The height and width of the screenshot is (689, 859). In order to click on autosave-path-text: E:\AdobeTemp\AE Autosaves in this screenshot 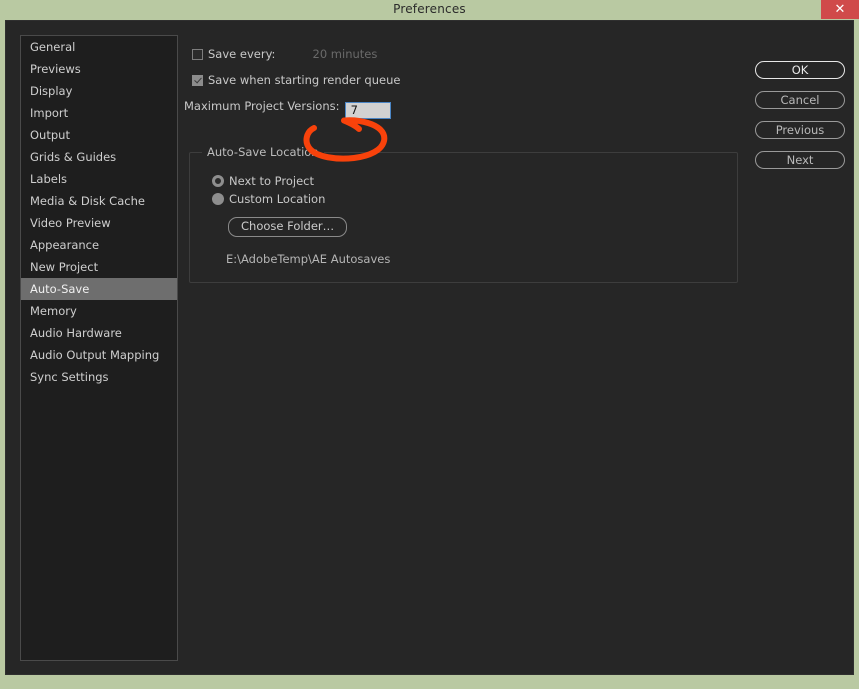, I will do `click(308, 259)`.